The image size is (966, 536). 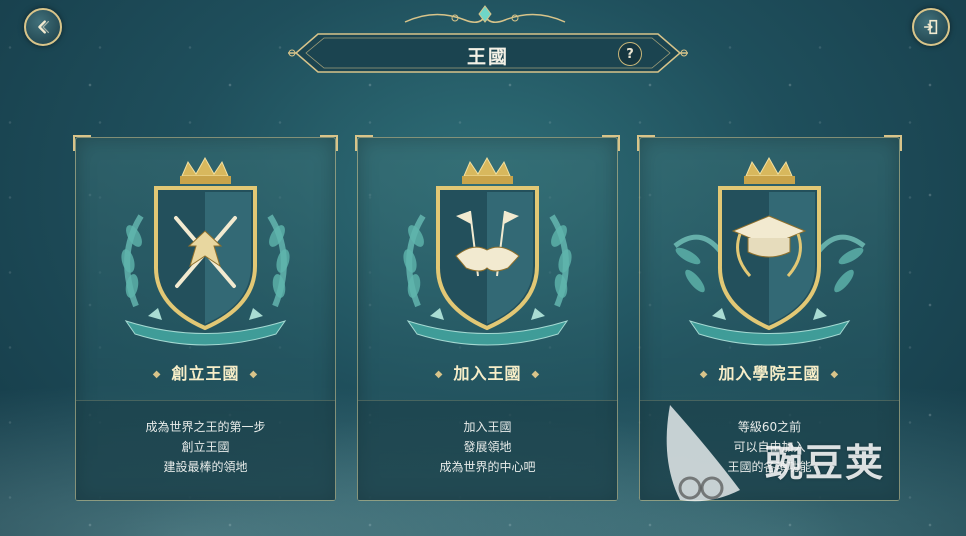 What do you see at coordinates (769, 373) in the screenshot?
I see `card-title: ◆ 加入學院王國 ◆` at bounding box center [769, 373].